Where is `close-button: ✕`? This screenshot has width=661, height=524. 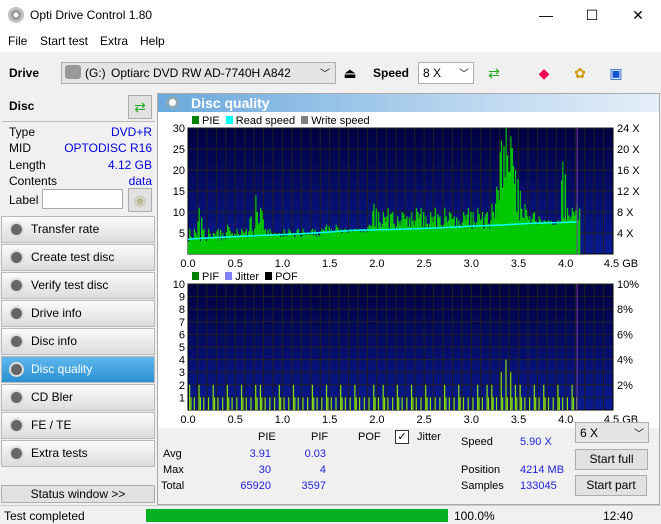 close-button: ✕ is located at coordinates (638, 15).